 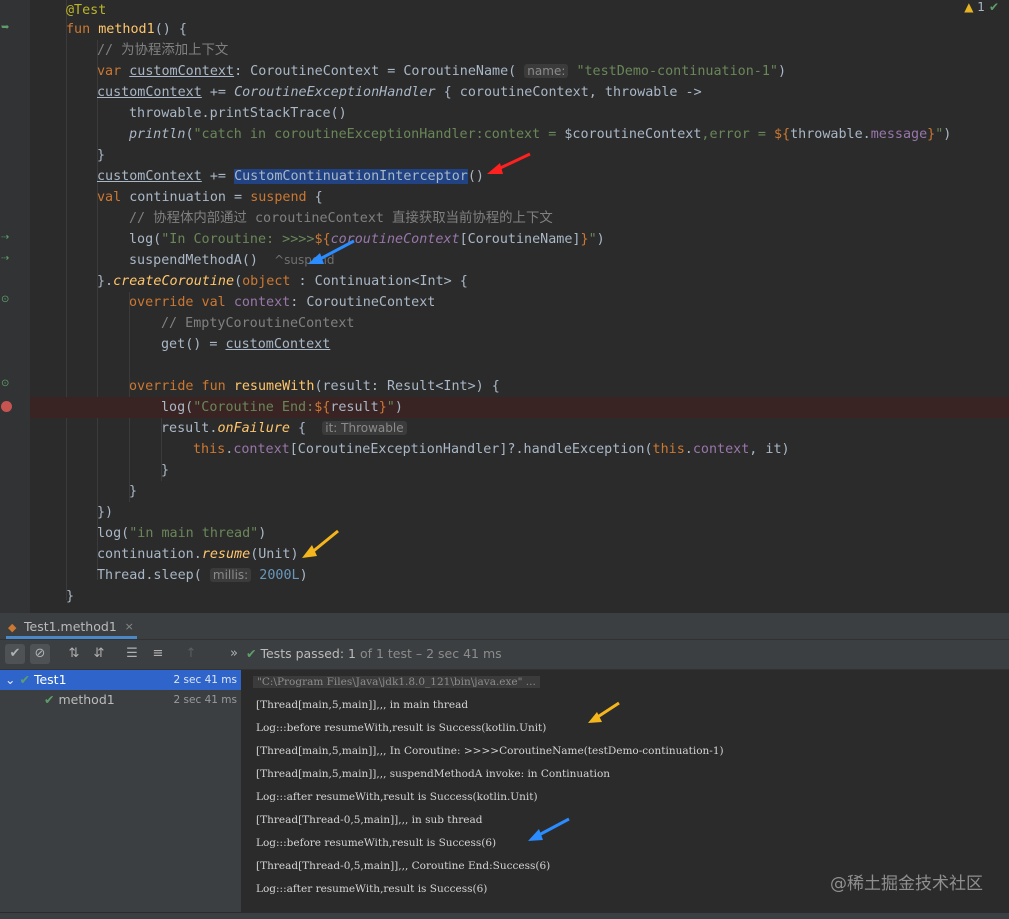 I want to click on breakpoint-icon, so click(x=6, y=406).